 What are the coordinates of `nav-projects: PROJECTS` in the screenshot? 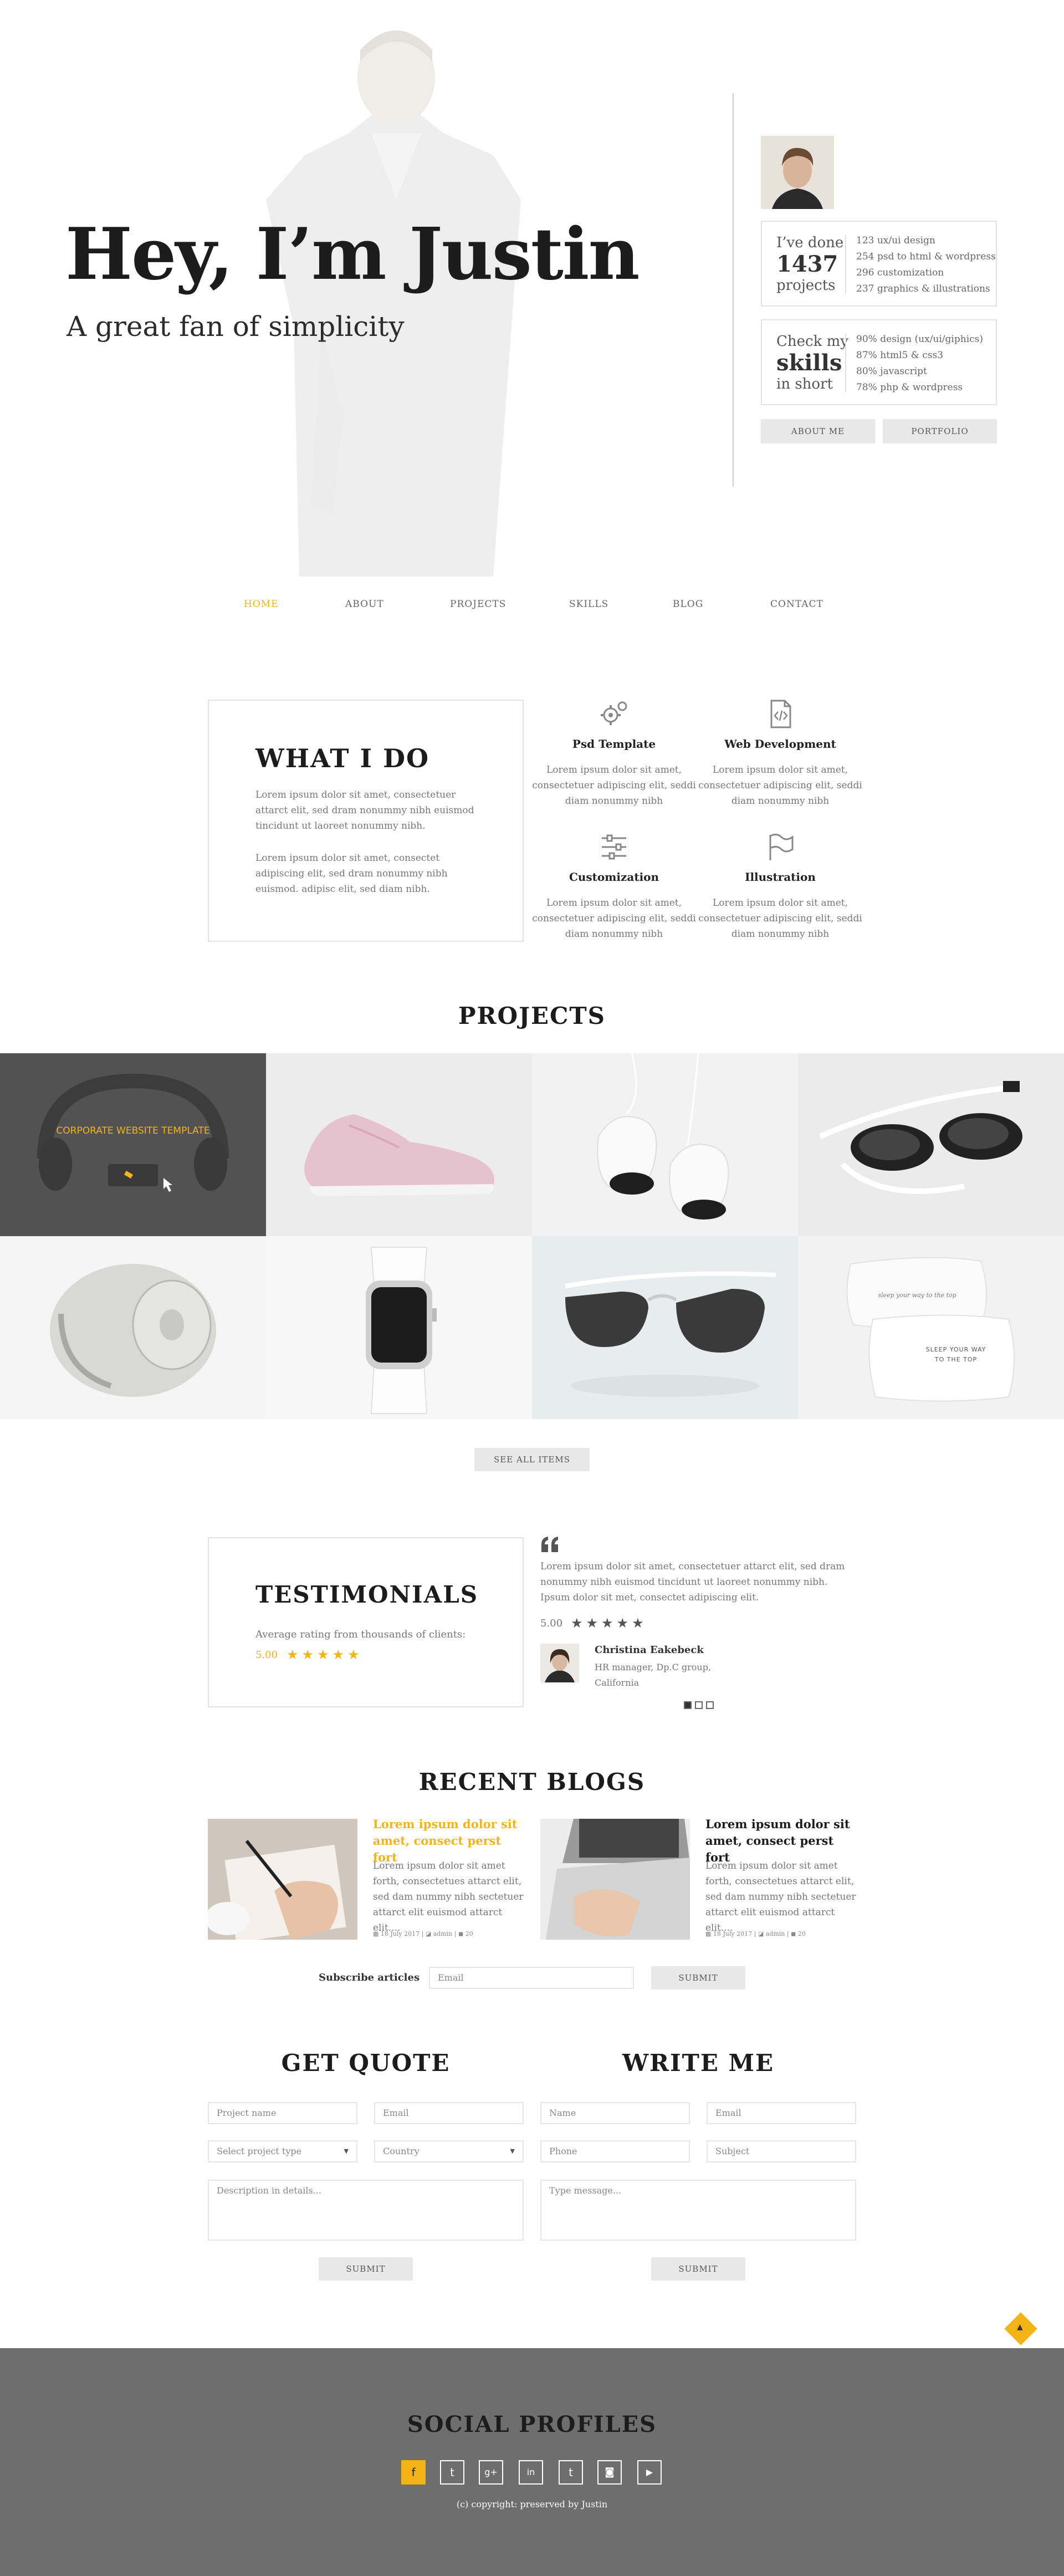 It's located at (478, 604).